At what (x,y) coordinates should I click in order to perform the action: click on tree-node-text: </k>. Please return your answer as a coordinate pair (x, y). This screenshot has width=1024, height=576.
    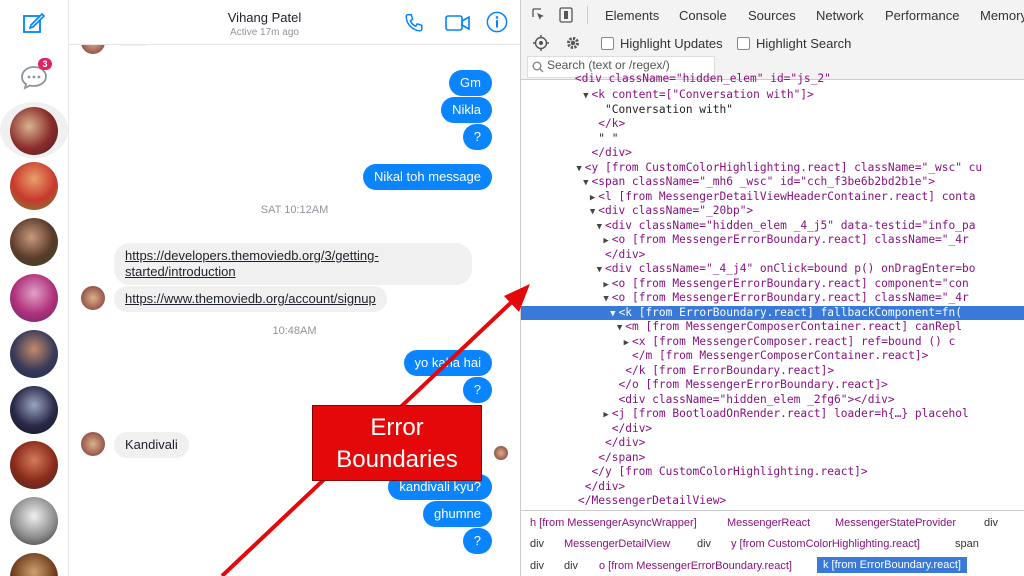
    Looking at the image, I should click on (612, 123).